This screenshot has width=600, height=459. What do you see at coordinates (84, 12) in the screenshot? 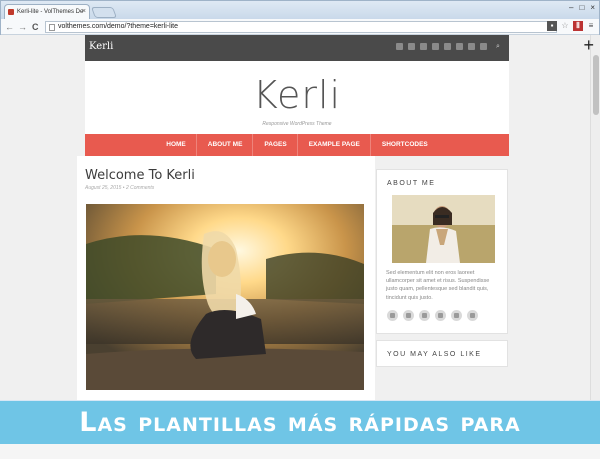
I see `tab-close-icon: ×` at bounding box center [84, 12].